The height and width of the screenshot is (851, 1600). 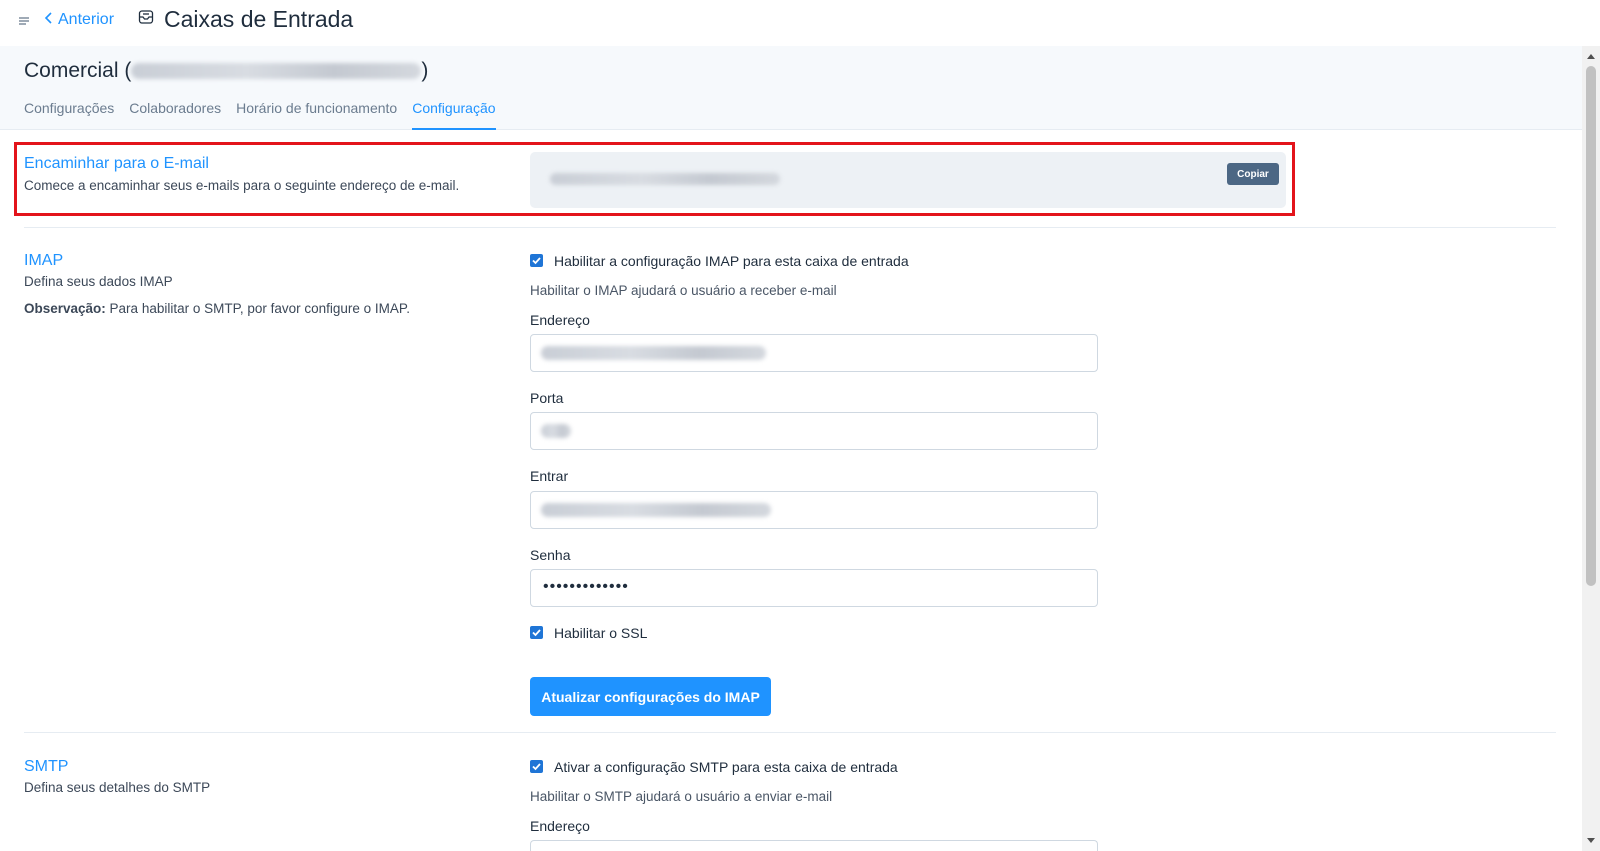 I want to click on inbox-email-redacted, so click(x=276, y=71).